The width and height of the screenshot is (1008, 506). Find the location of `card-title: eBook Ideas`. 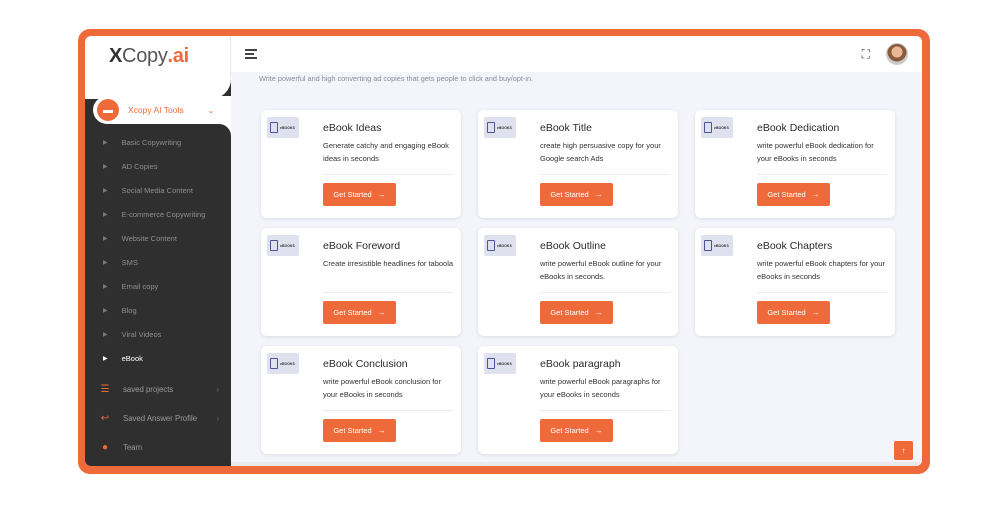

card-title: eBook Ideas is located at coordinates (352, 128).